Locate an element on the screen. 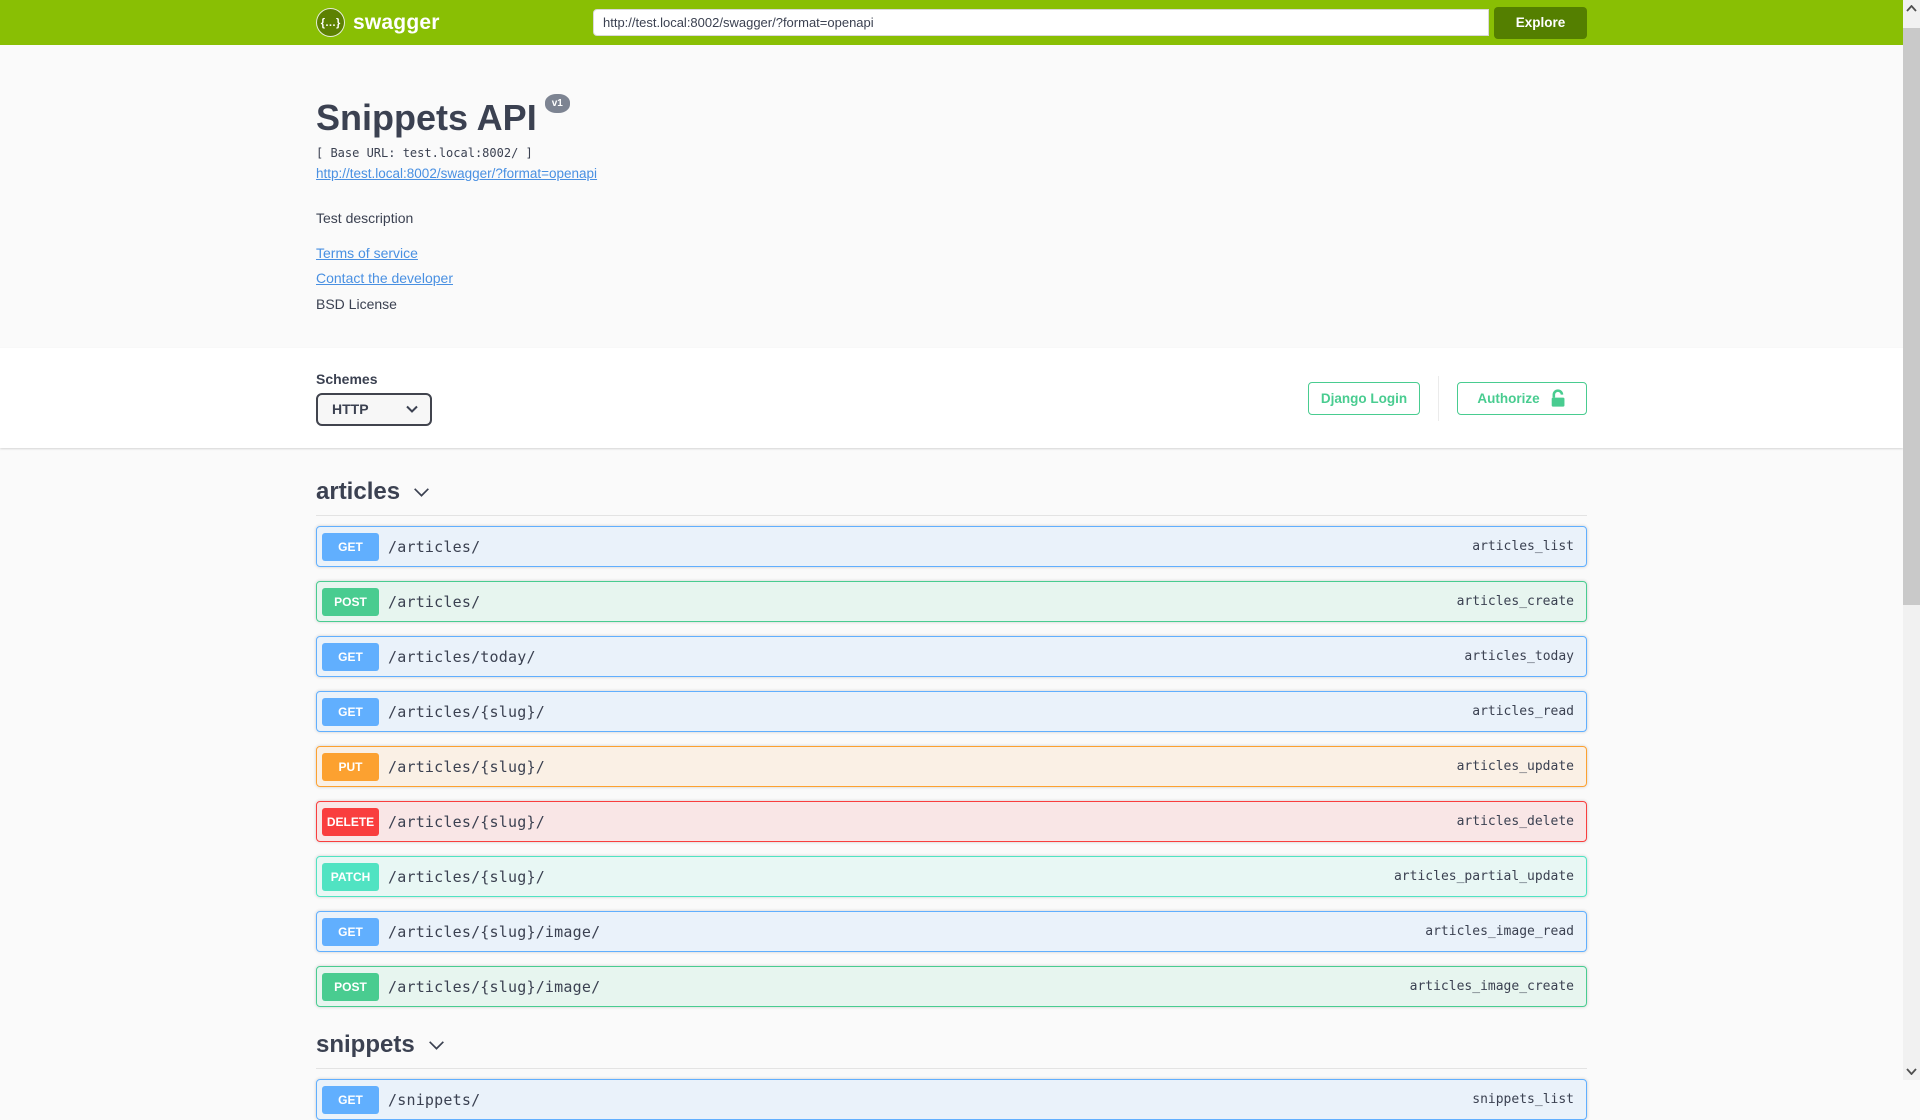  operation-row: GET /articles/today/ articles_today is located at coordinates (951, 656).